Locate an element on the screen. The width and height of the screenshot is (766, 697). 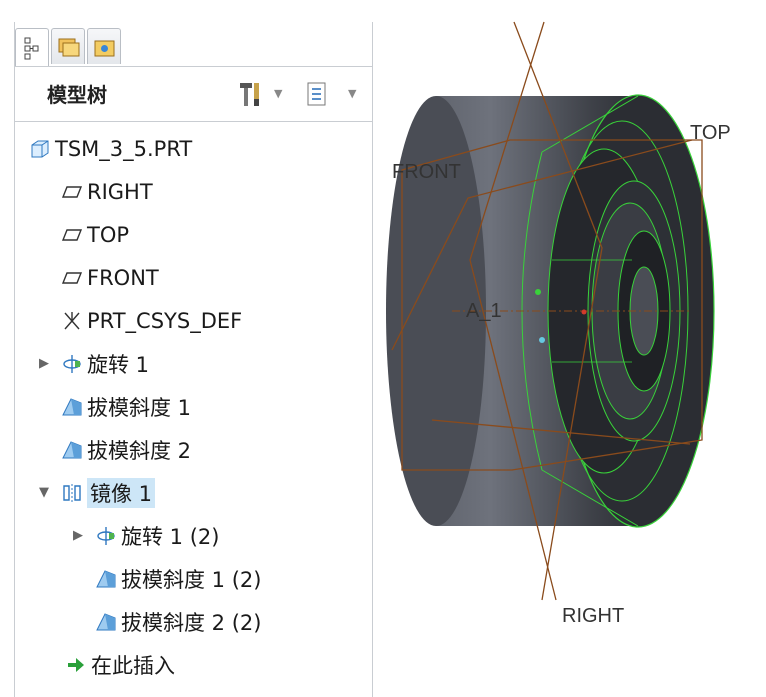
datum-front-label: FRONT is located at coordinates (426, 172).